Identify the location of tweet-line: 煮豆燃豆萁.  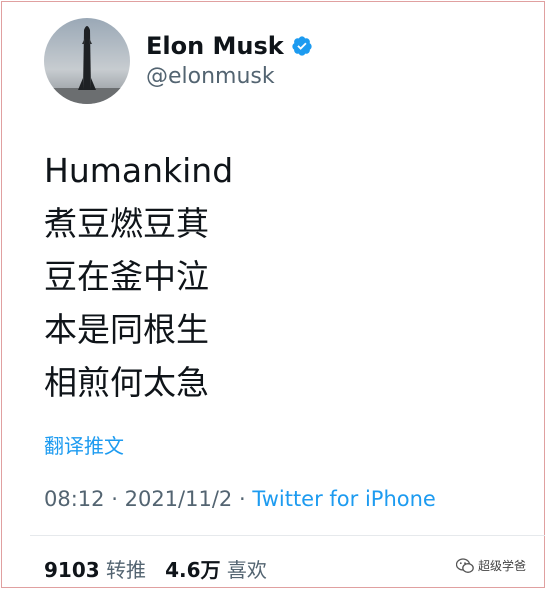
(126, 223).